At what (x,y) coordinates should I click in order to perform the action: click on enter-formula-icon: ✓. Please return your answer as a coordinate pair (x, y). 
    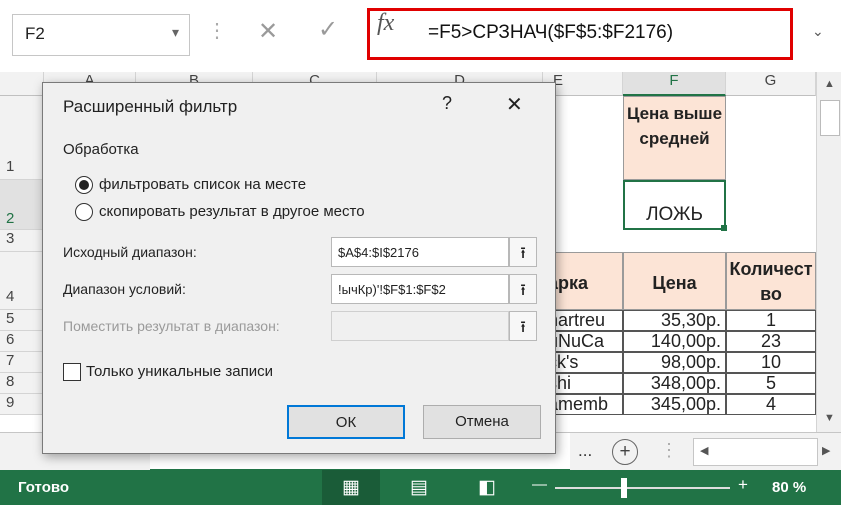
    Looking at the image, I should click on (328, 29).